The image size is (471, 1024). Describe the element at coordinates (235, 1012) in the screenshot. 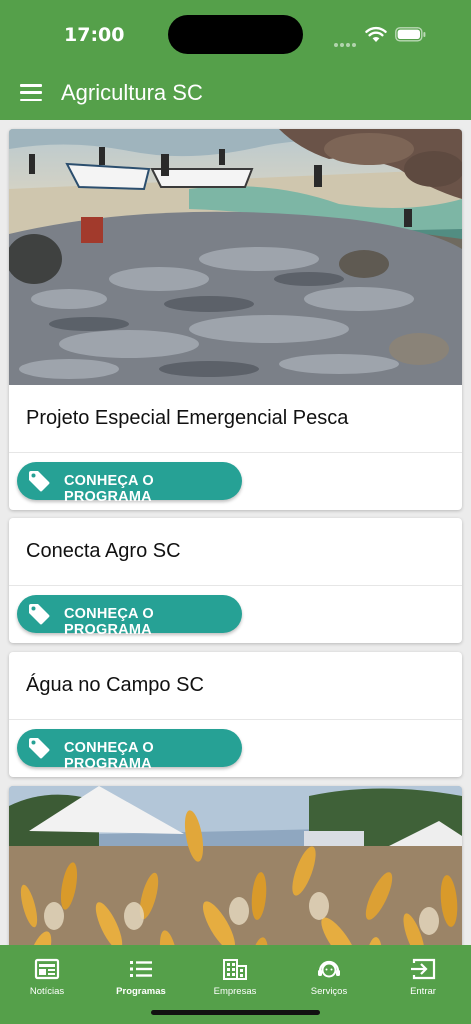

I see `home-indicator` at that location.